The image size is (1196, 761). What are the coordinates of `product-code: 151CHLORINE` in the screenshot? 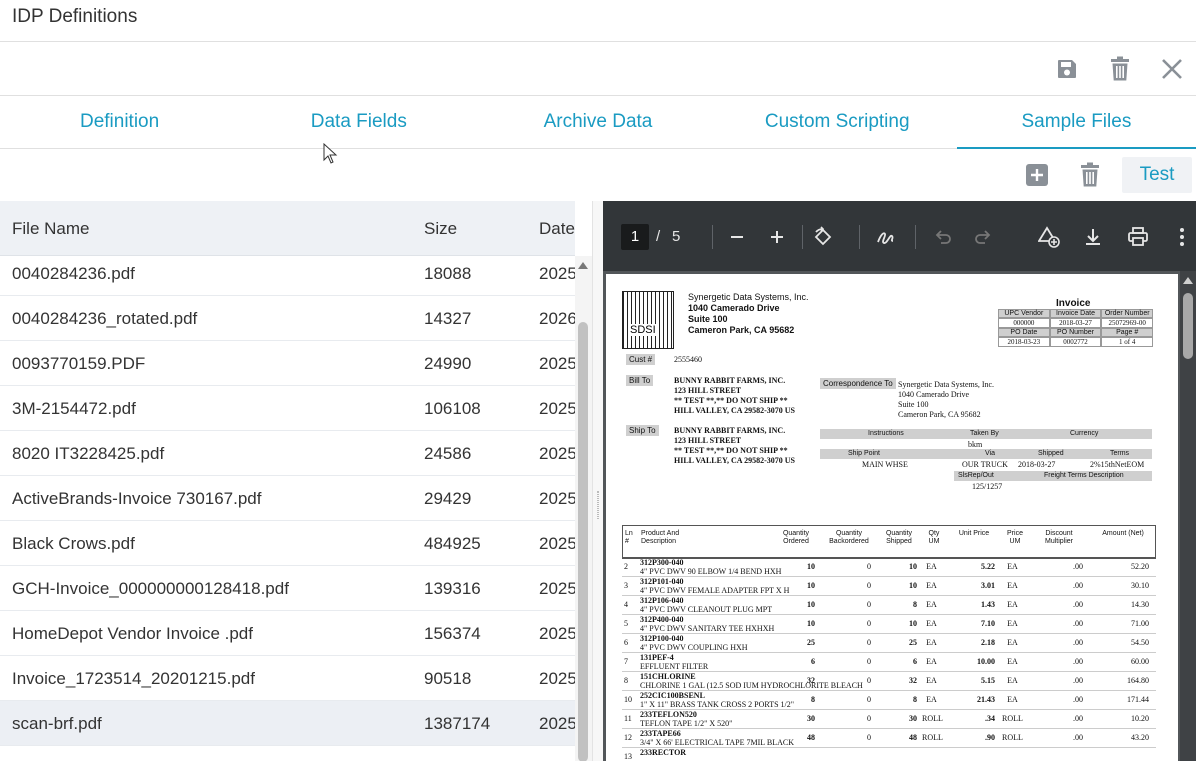 It's located at (668, 676).